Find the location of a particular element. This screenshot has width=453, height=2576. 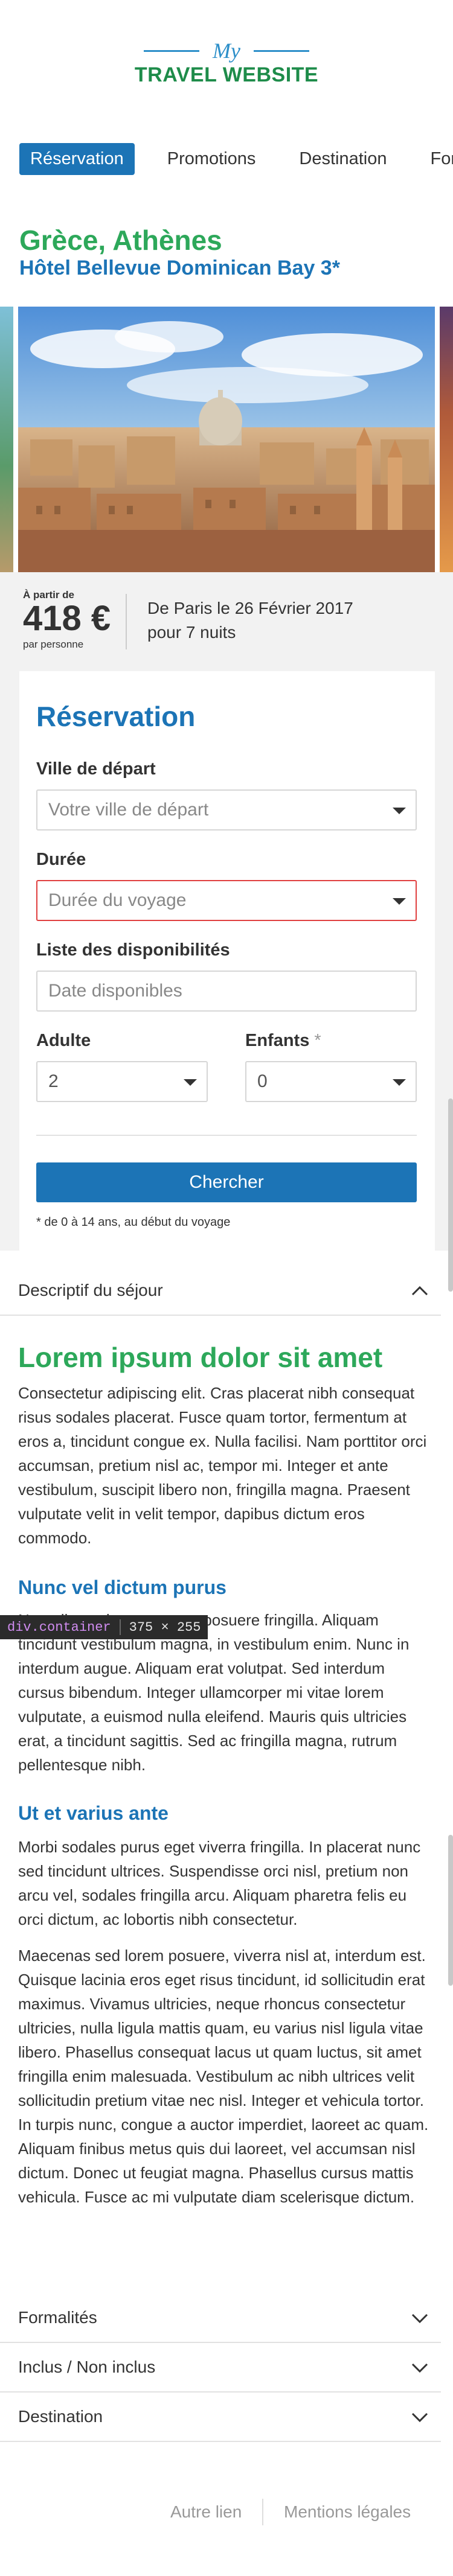

trip-nights: pour 7 nuits is located at coordinates (191, 632).